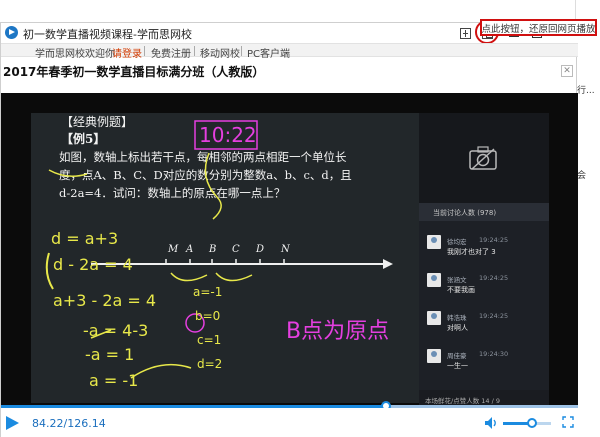  Describe the element at coordinates (538, 27) in the screenshot. I see `restore-tooltip: 点此按钮，还原回网页播放` at that location.